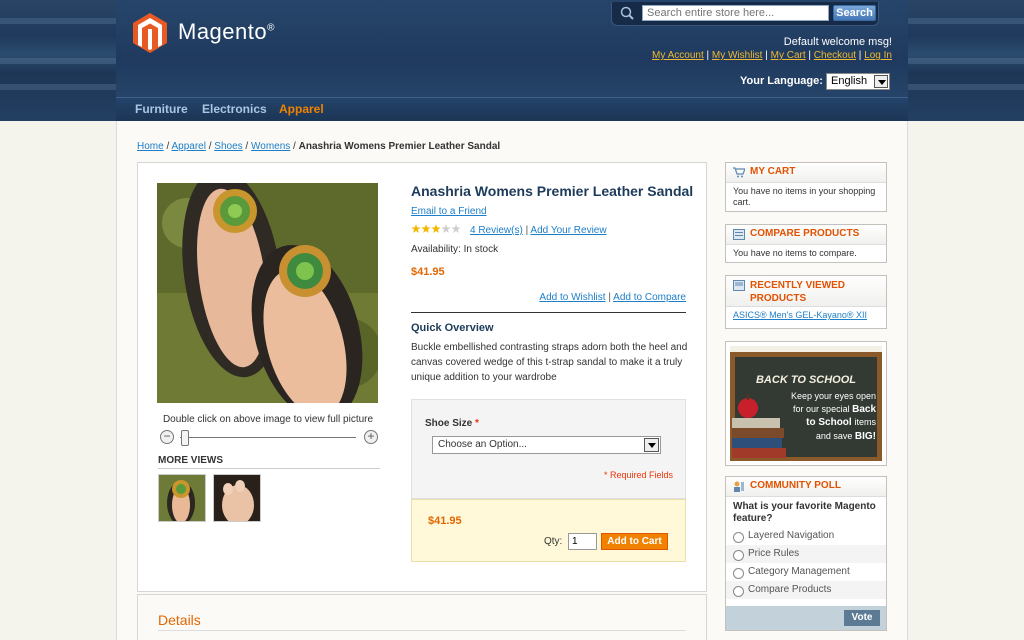 This screenshot has height=640, width=1024. Describe the element at coordinates (179, 620) in the screenshot. I see `details-title: Details` at that location.